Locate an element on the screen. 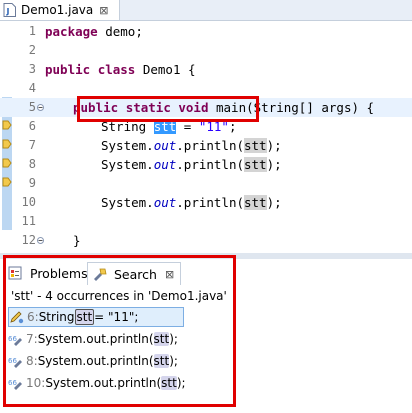 The image size is (412, 413). code-token: } is located at coordinates (77, 240).